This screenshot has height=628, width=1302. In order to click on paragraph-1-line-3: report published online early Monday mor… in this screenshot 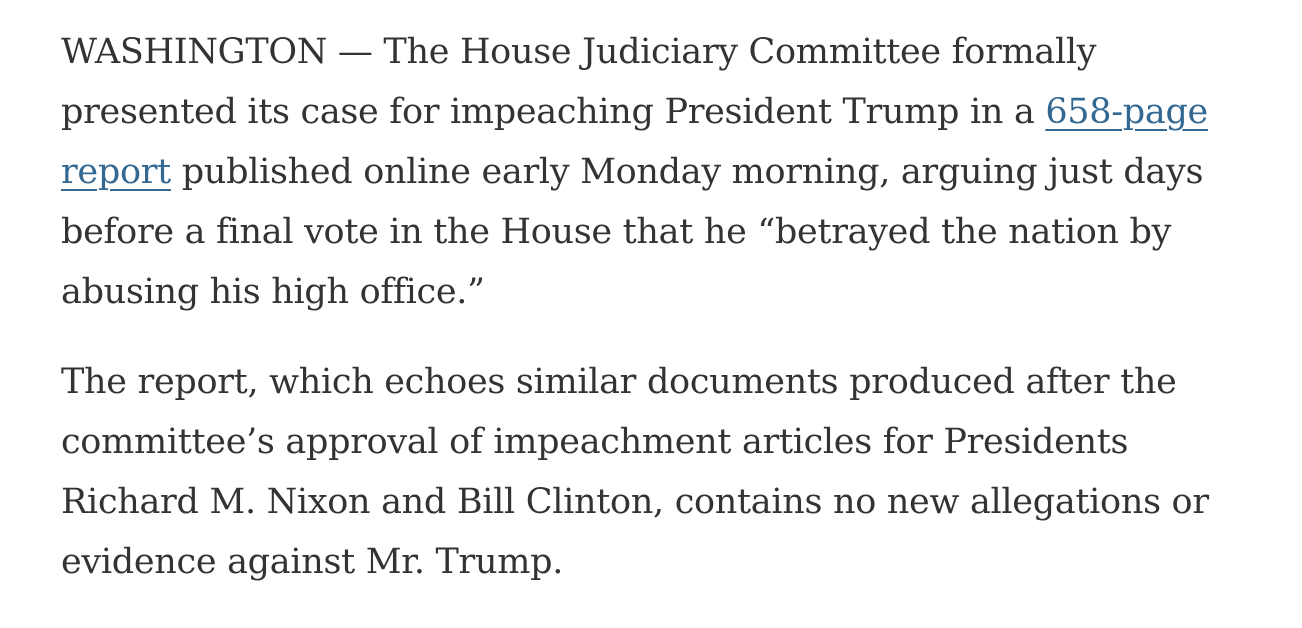, I will do `click(661, 172)`.